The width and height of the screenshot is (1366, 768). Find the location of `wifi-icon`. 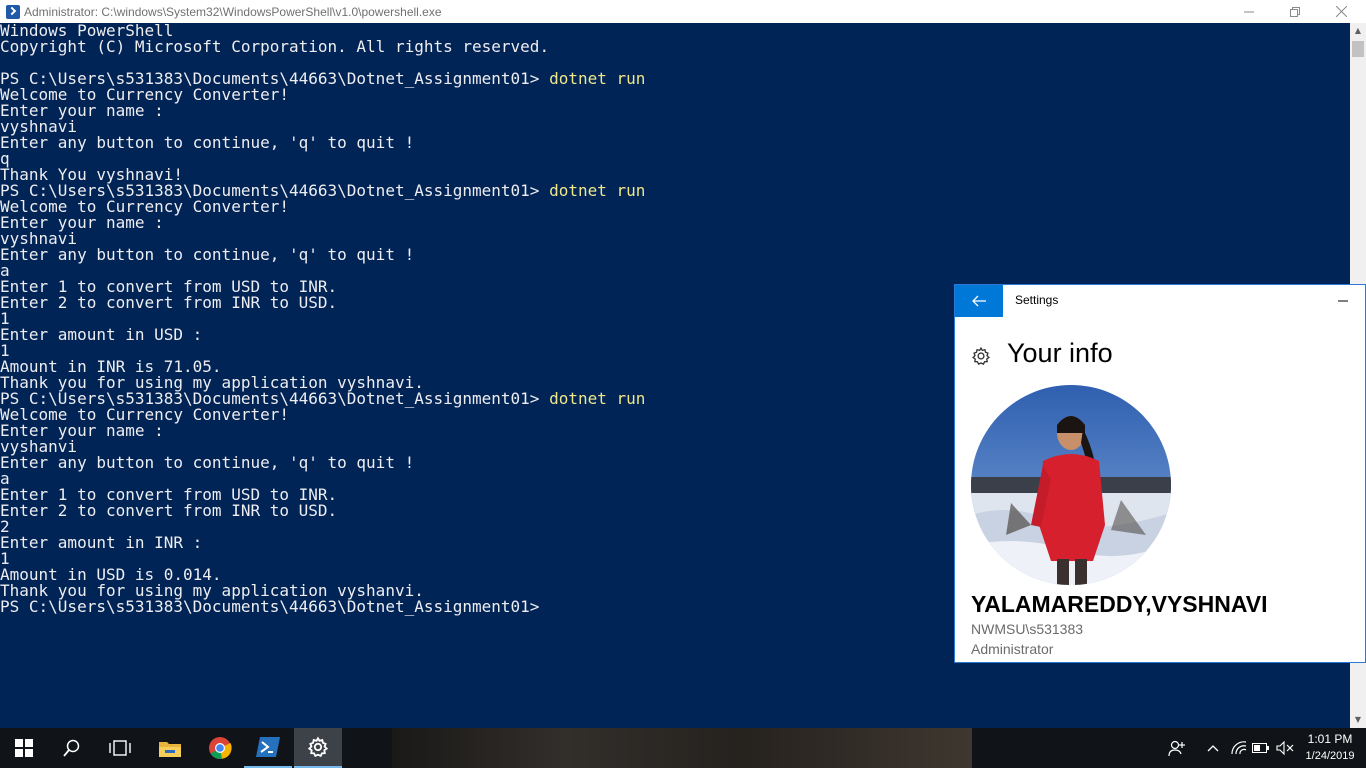

wifi-icon is located at coordinates (1239, 748).